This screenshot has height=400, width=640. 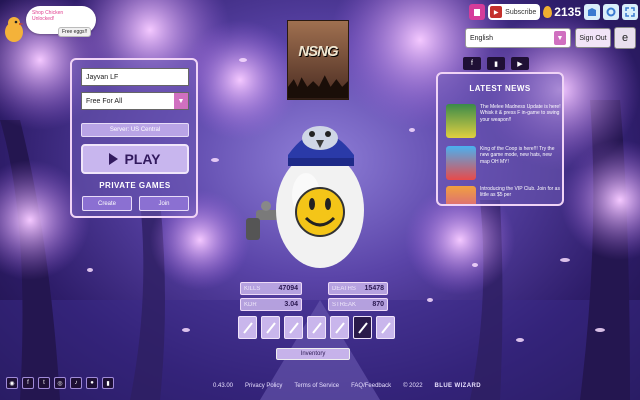 I want to click on instagram-icon: ◎, so click(x=60, y=383).